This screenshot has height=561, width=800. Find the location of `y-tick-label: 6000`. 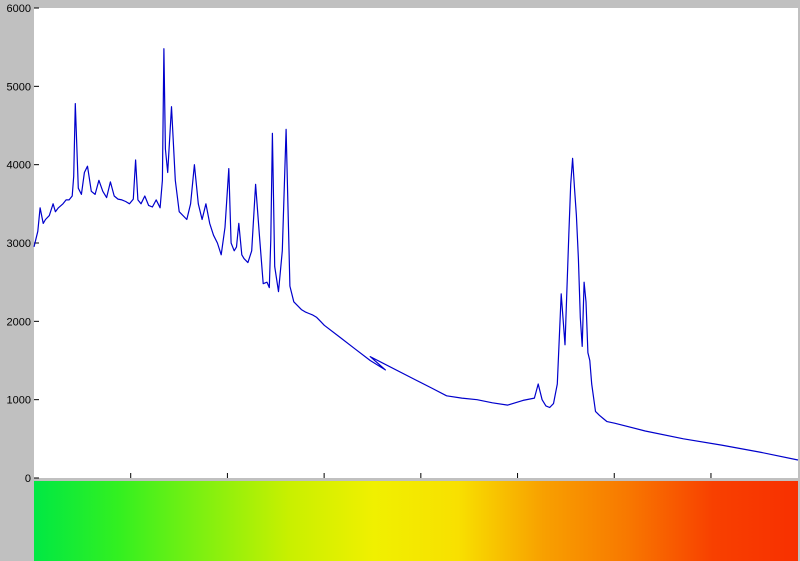

y-tick-label: 6000 is located at coordinates (19, 9).